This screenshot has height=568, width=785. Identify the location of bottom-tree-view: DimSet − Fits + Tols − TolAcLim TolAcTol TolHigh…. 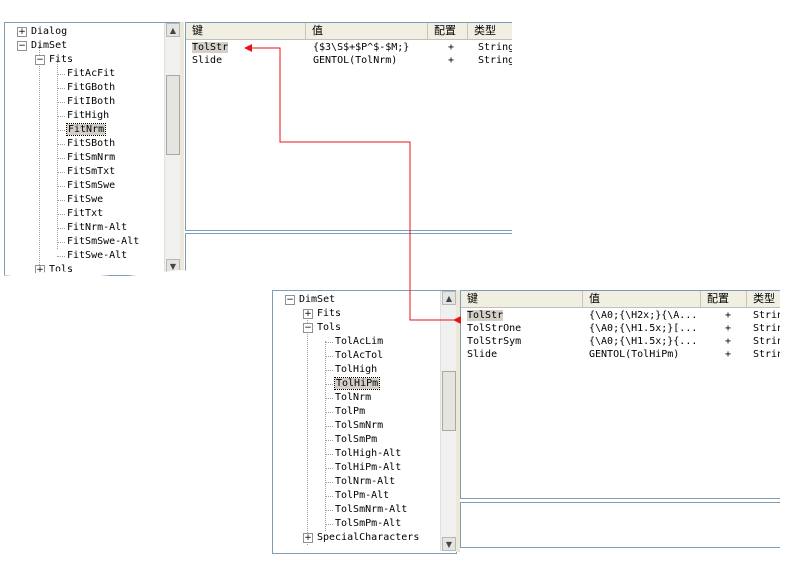
(364, 422).